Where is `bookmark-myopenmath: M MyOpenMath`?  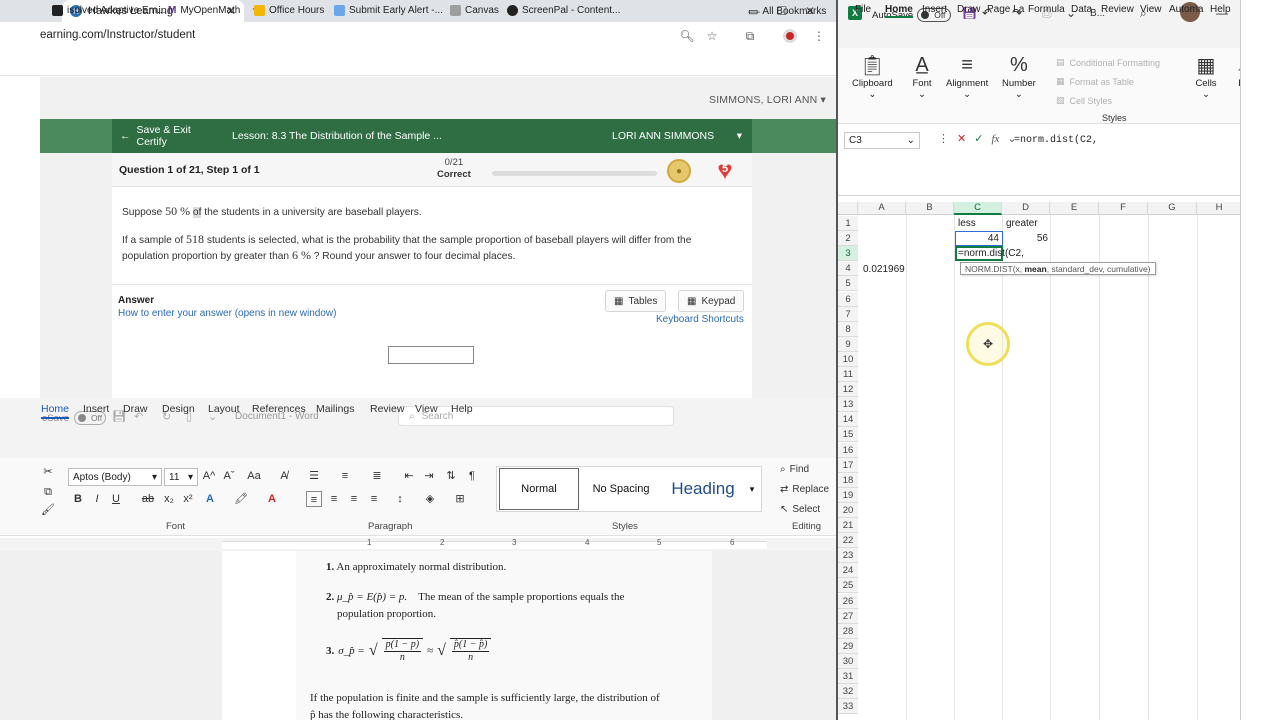
bookmark-myopenmath: M MyOpenMath is located at coordinates (204, 10).